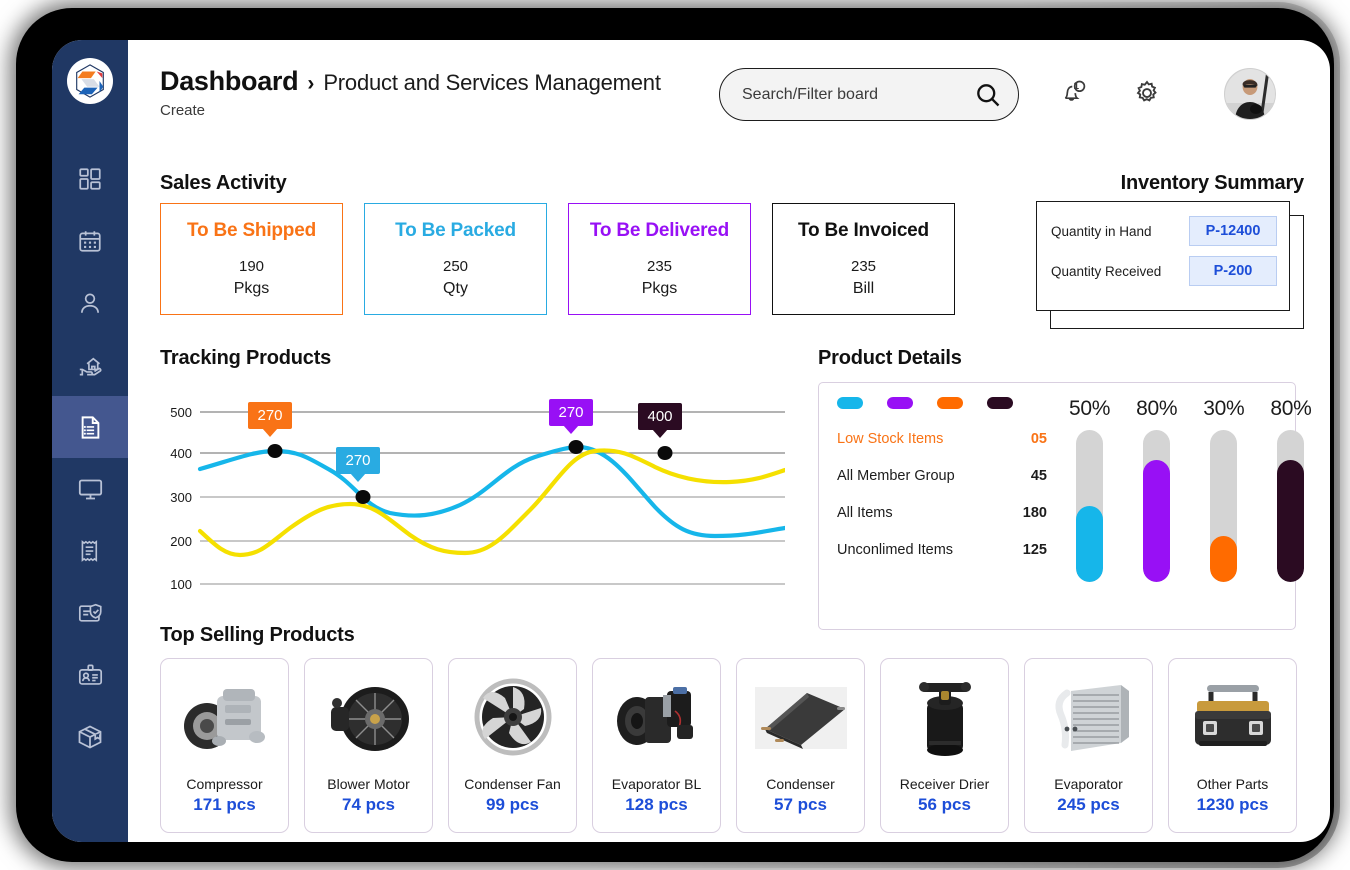 This screenshot has width=1350, height=870. What do you see at coordinates (854, 95) in the screenshot?
I see `search-input: Search/Filter board` at bounding box center [854, 95].